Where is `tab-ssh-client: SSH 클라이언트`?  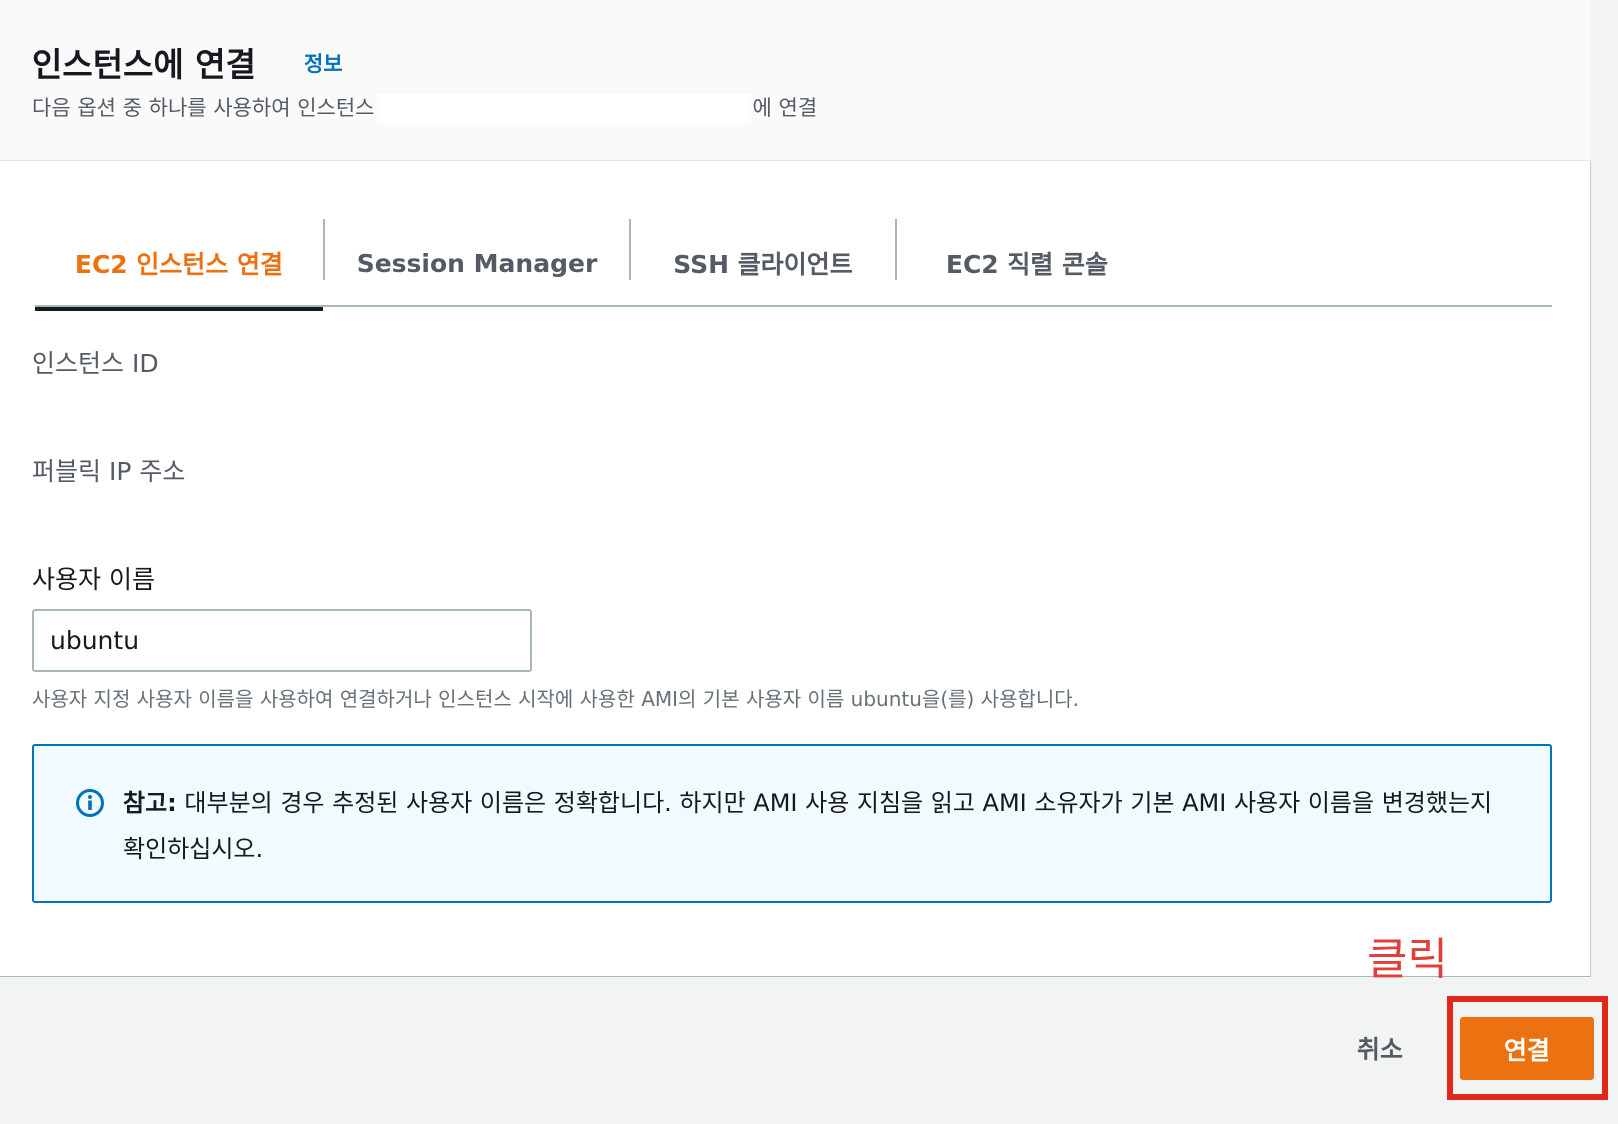 tab-ssh-client: SSH 클라이언트 is located at coordinates (763, 263).